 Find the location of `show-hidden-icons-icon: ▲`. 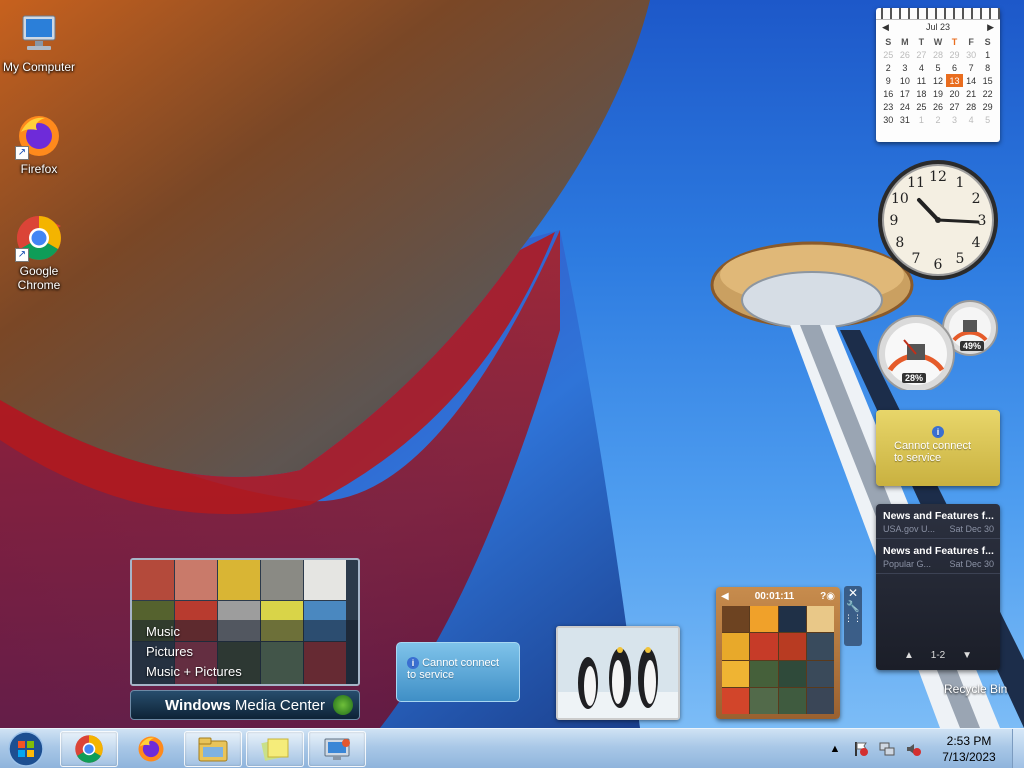

show-hidden-icons-icon: ▲ is located at coordinates (835, 749).